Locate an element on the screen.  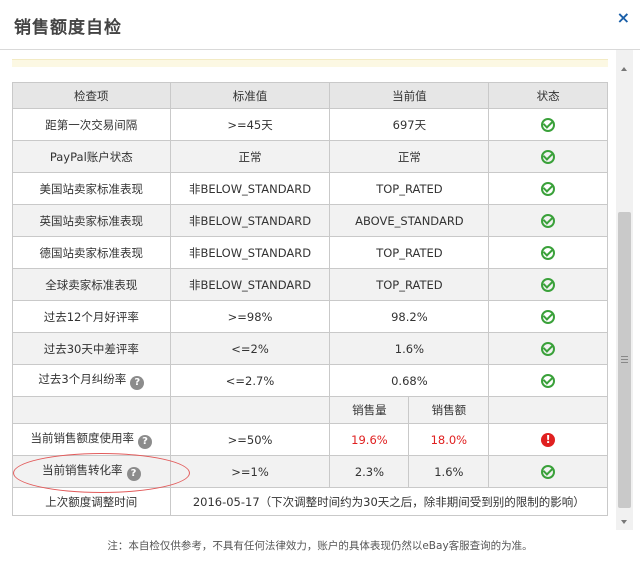
standard-value: >=98% is located at coordinates (250, 316).